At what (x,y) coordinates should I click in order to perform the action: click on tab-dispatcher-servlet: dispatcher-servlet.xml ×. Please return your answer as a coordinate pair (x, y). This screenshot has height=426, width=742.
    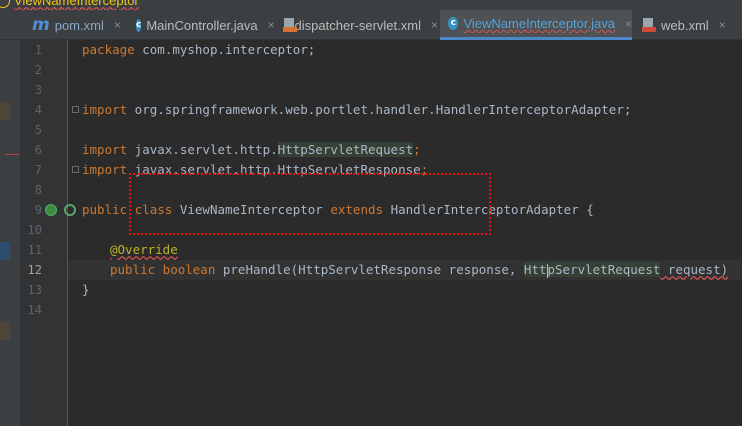
    Looking at the image, I should click on (358, 25).